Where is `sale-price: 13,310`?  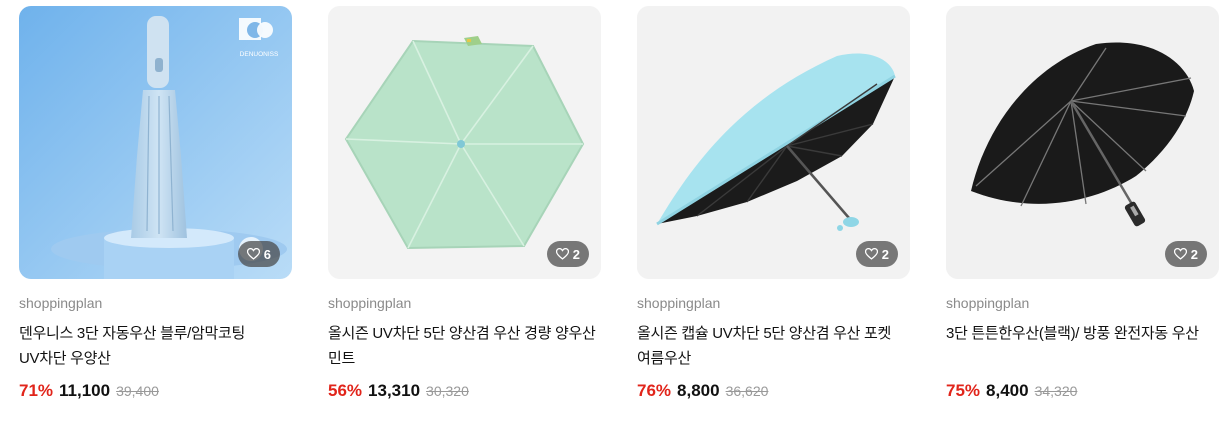
sale-price: 13,310 is located at coordinates (394, 390).